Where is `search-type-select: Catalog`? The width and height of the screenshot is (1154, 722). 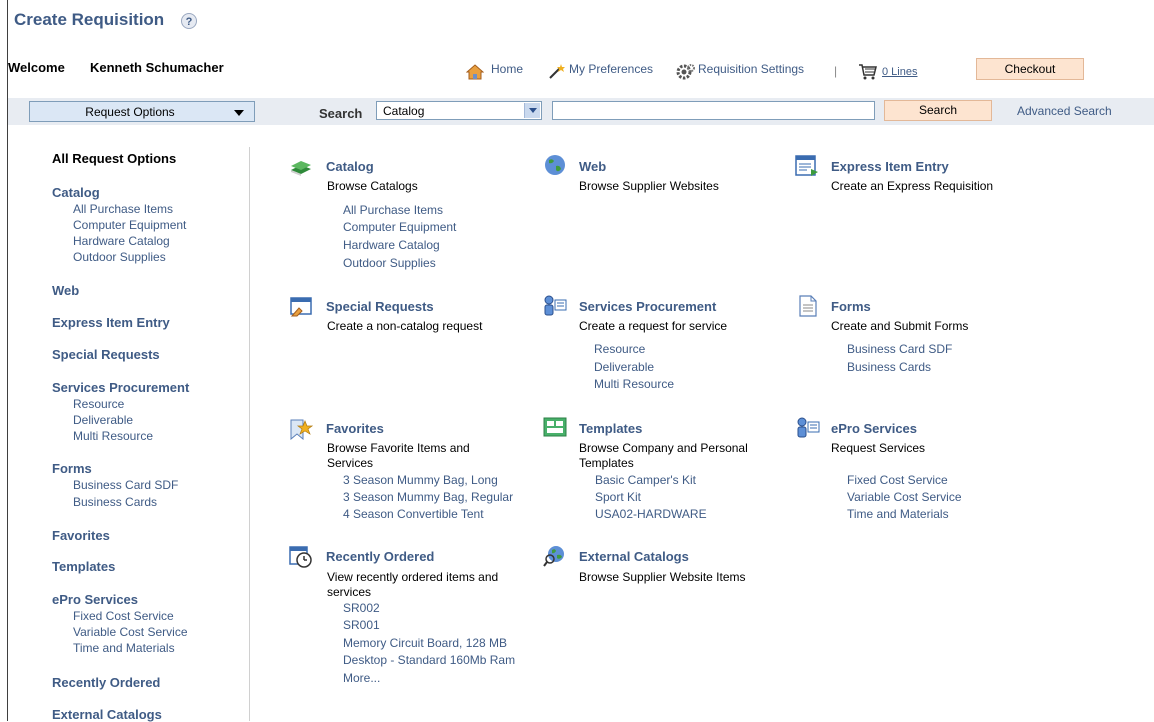
search-type-select: Catalog is located at coordinates (459, 110).